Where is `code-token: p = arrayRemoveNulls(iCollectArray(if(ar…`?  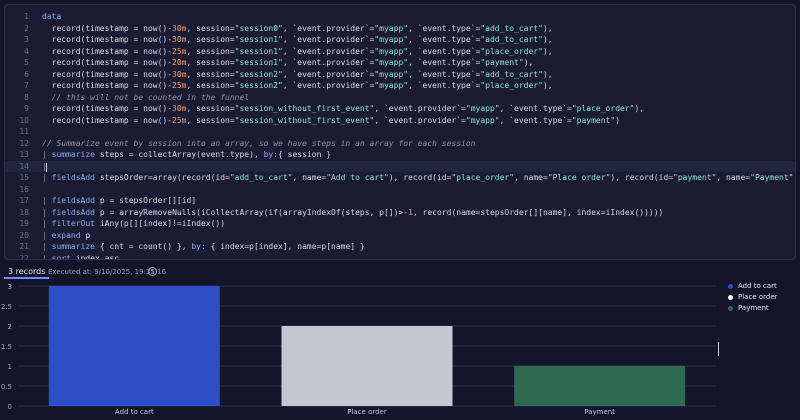 code-token: p = arrayRemoveNulls(iCollectArray(if(ar… is located at coordinates (252, 212).